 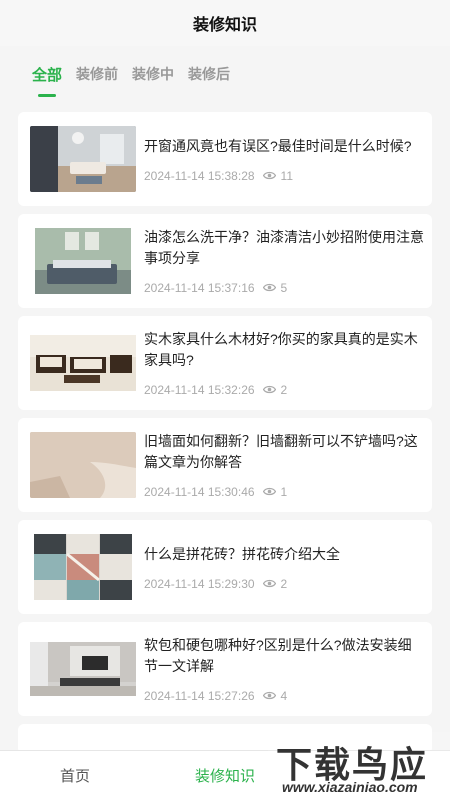 I want to click on article-date: 2024-11-14 15:32:26, so click(x=199, y=390).